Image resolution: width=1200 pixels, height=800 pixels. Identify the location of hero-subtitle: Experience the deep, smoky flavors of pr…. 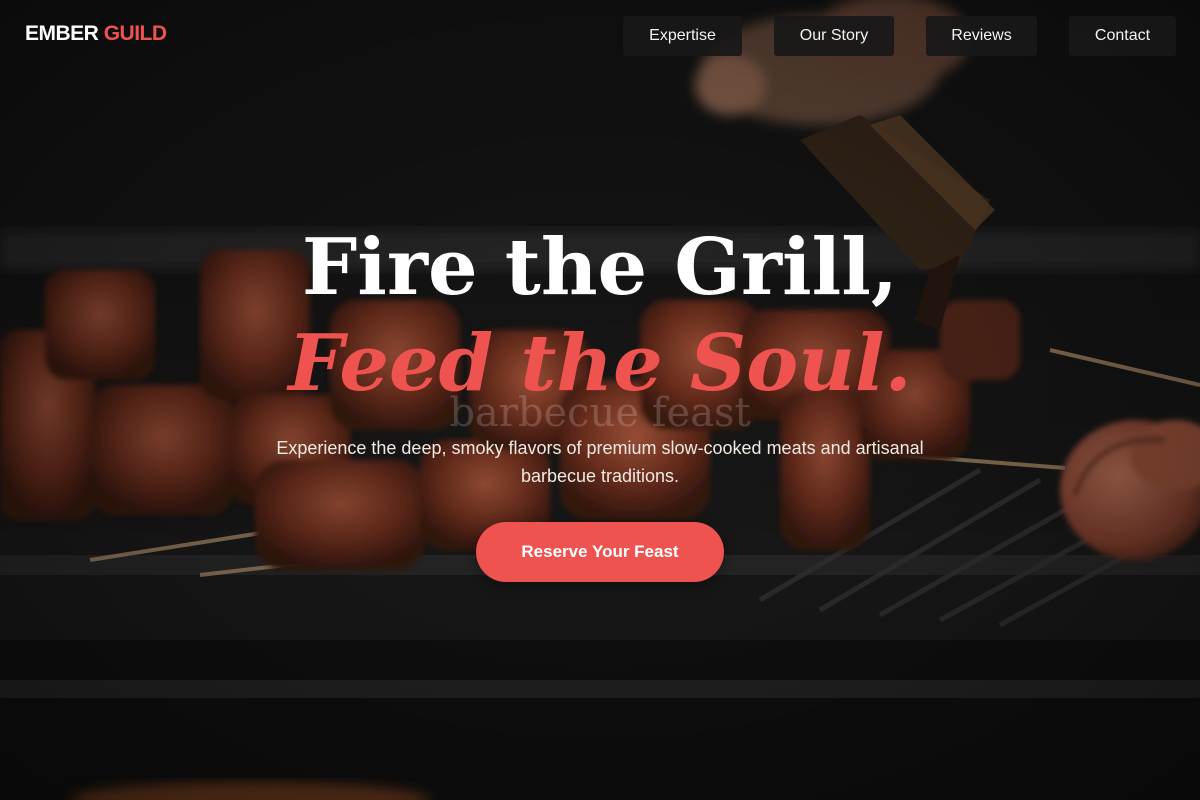
(600, 462).